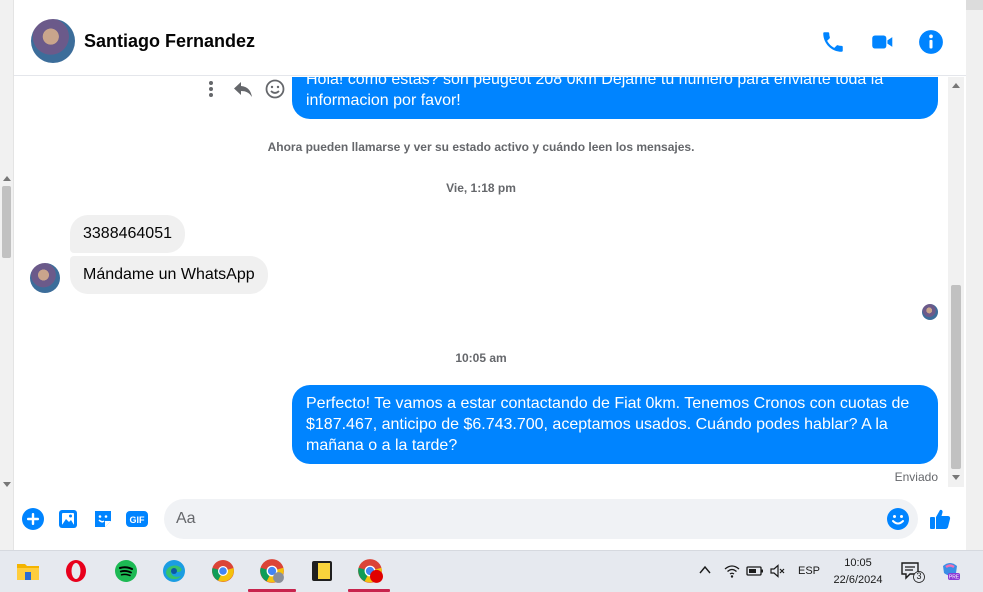 This screenshot has height=592, width=983. Describe the element at coordinates (481, 358) in the screenshot. I see `timestamp-divider: 10:05 am` at that location.